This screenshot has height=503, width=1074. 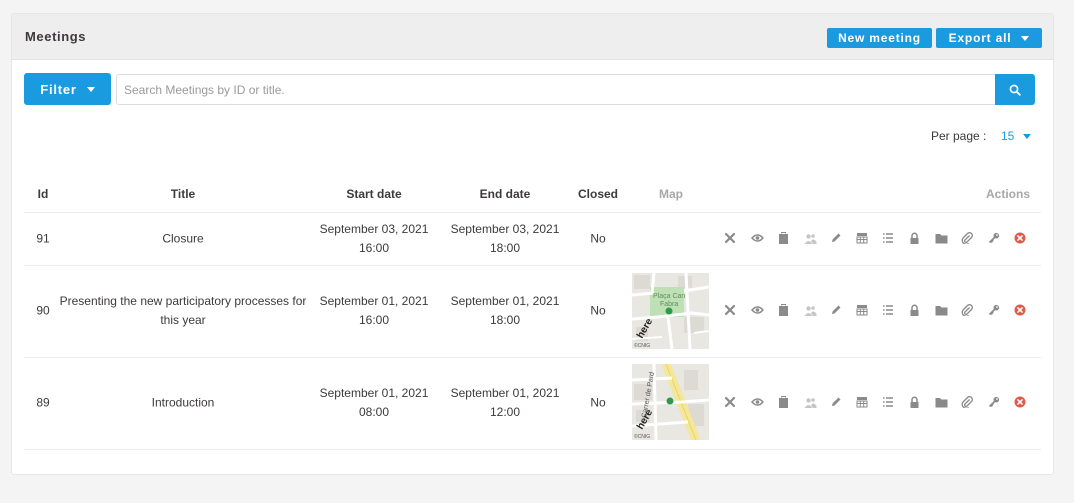 What do you see at coordinates (556, 89) in the screenshot?
I see `search-input` at bounding box center [556, 89].